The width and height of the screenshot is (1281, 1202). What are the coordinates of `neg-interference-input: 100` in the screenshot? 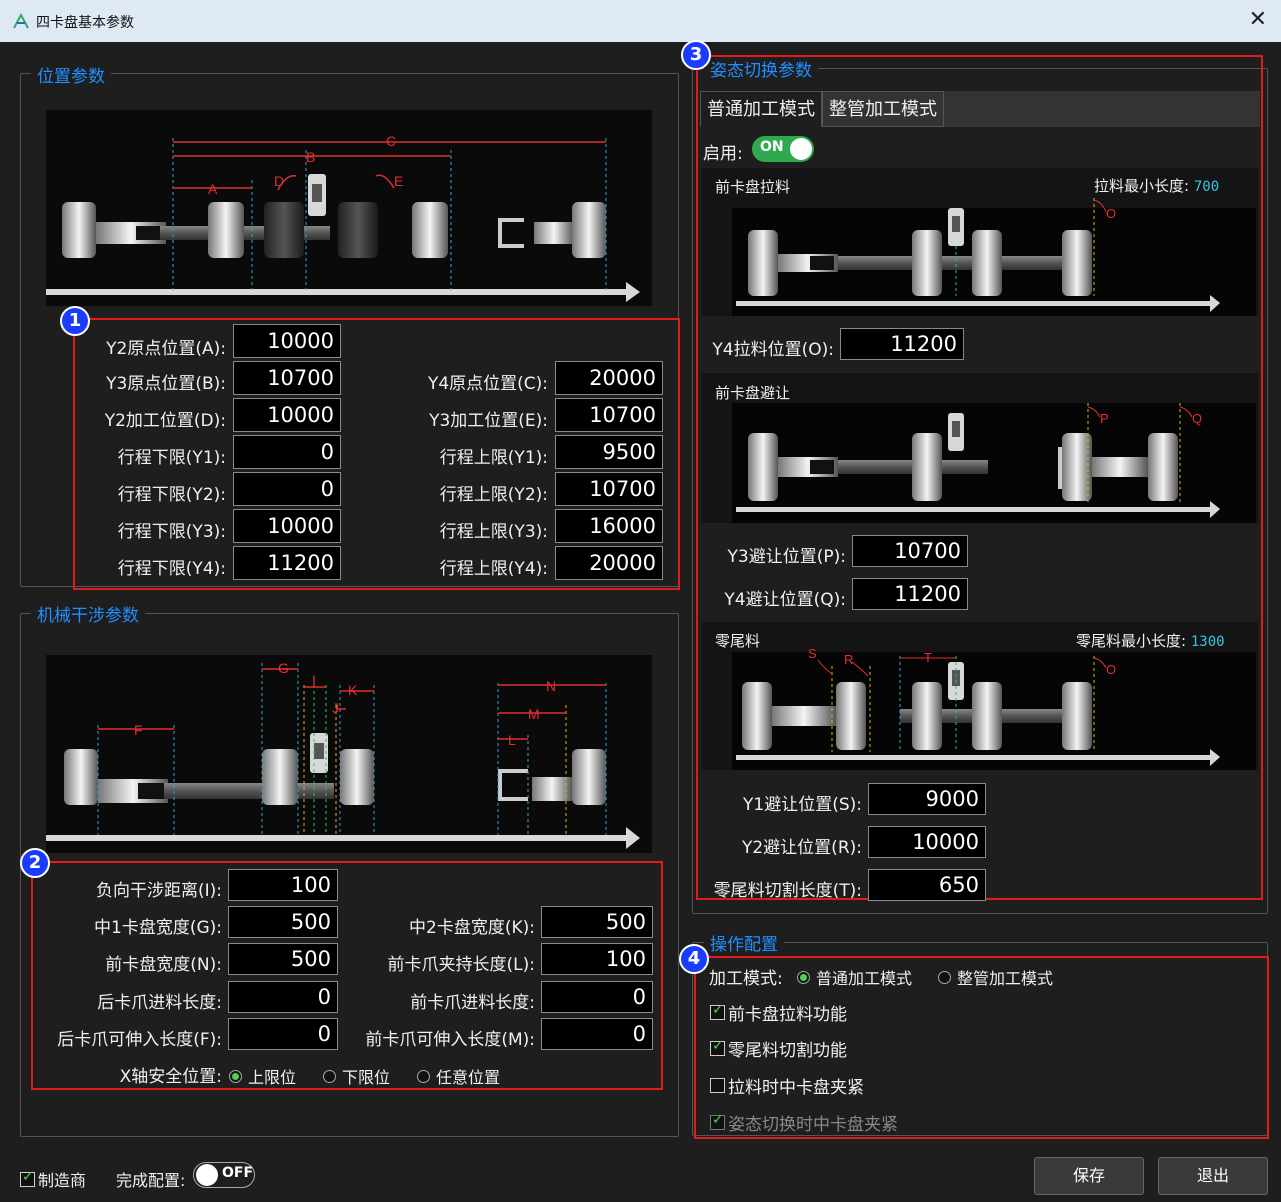 It's located at (283, 885).